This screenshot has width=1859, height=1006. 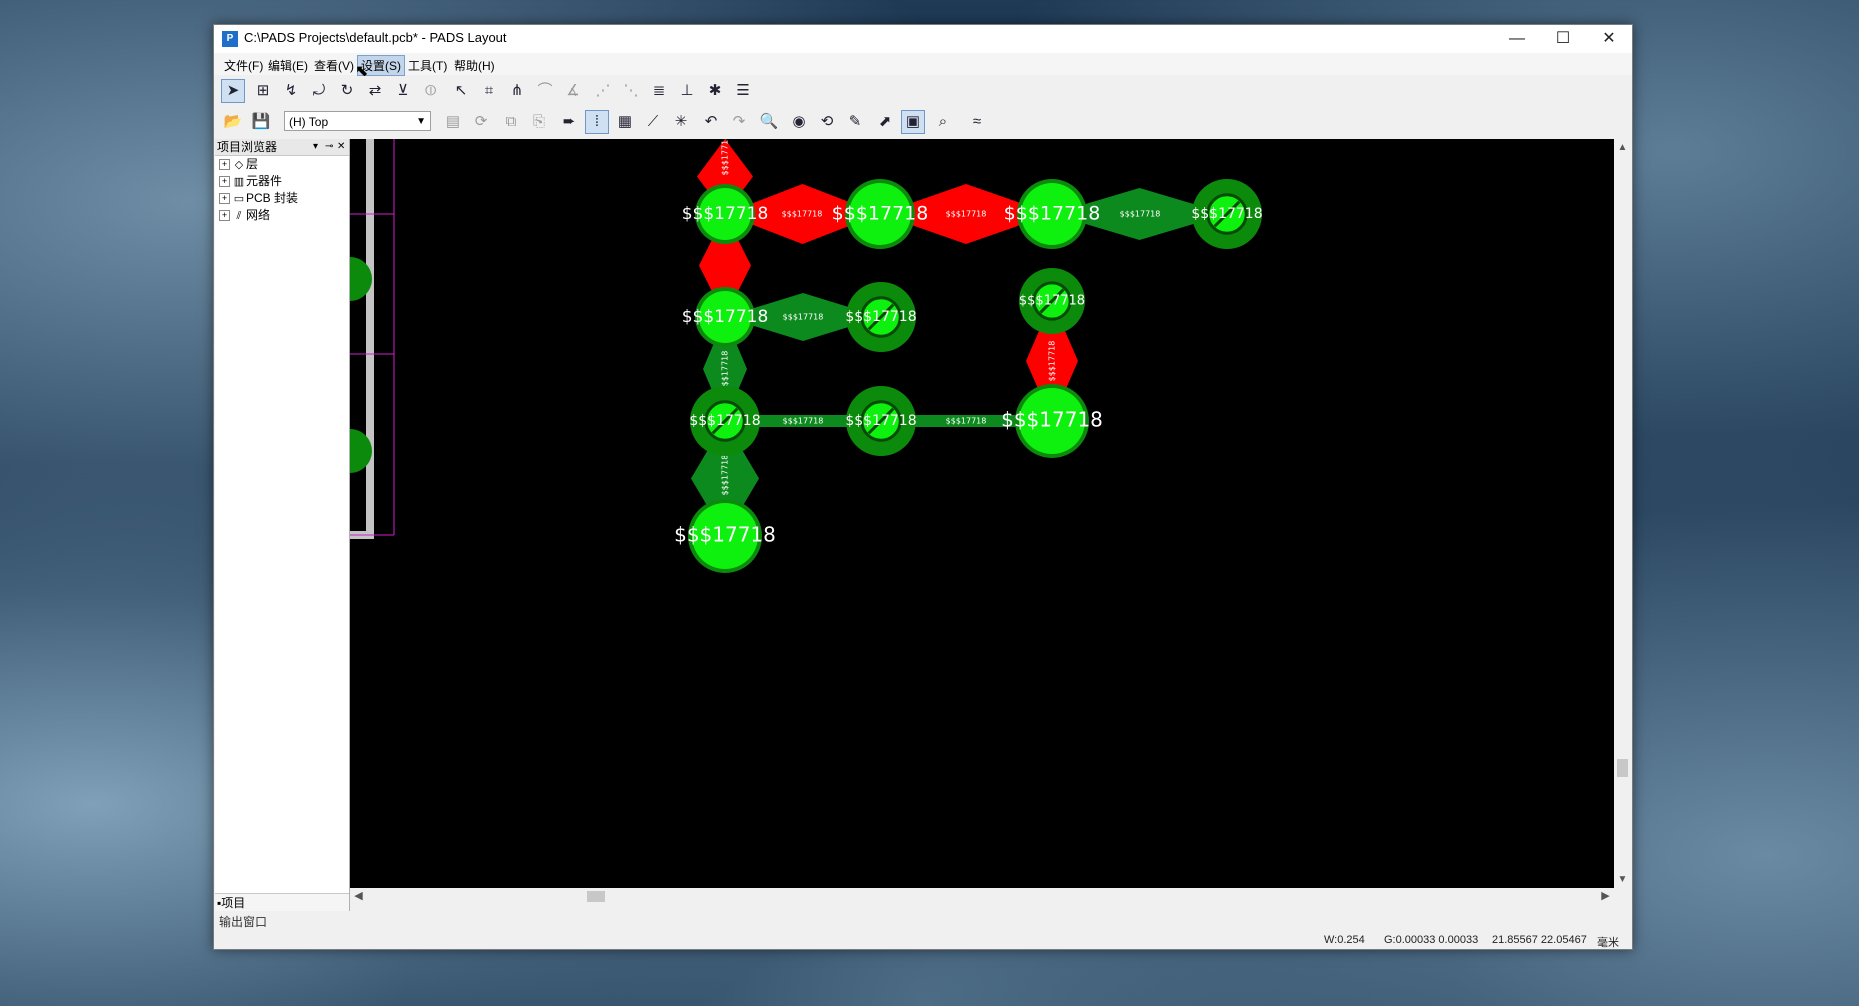 I want to click on pin-icon: ⊸, so click(x=329, y=147).